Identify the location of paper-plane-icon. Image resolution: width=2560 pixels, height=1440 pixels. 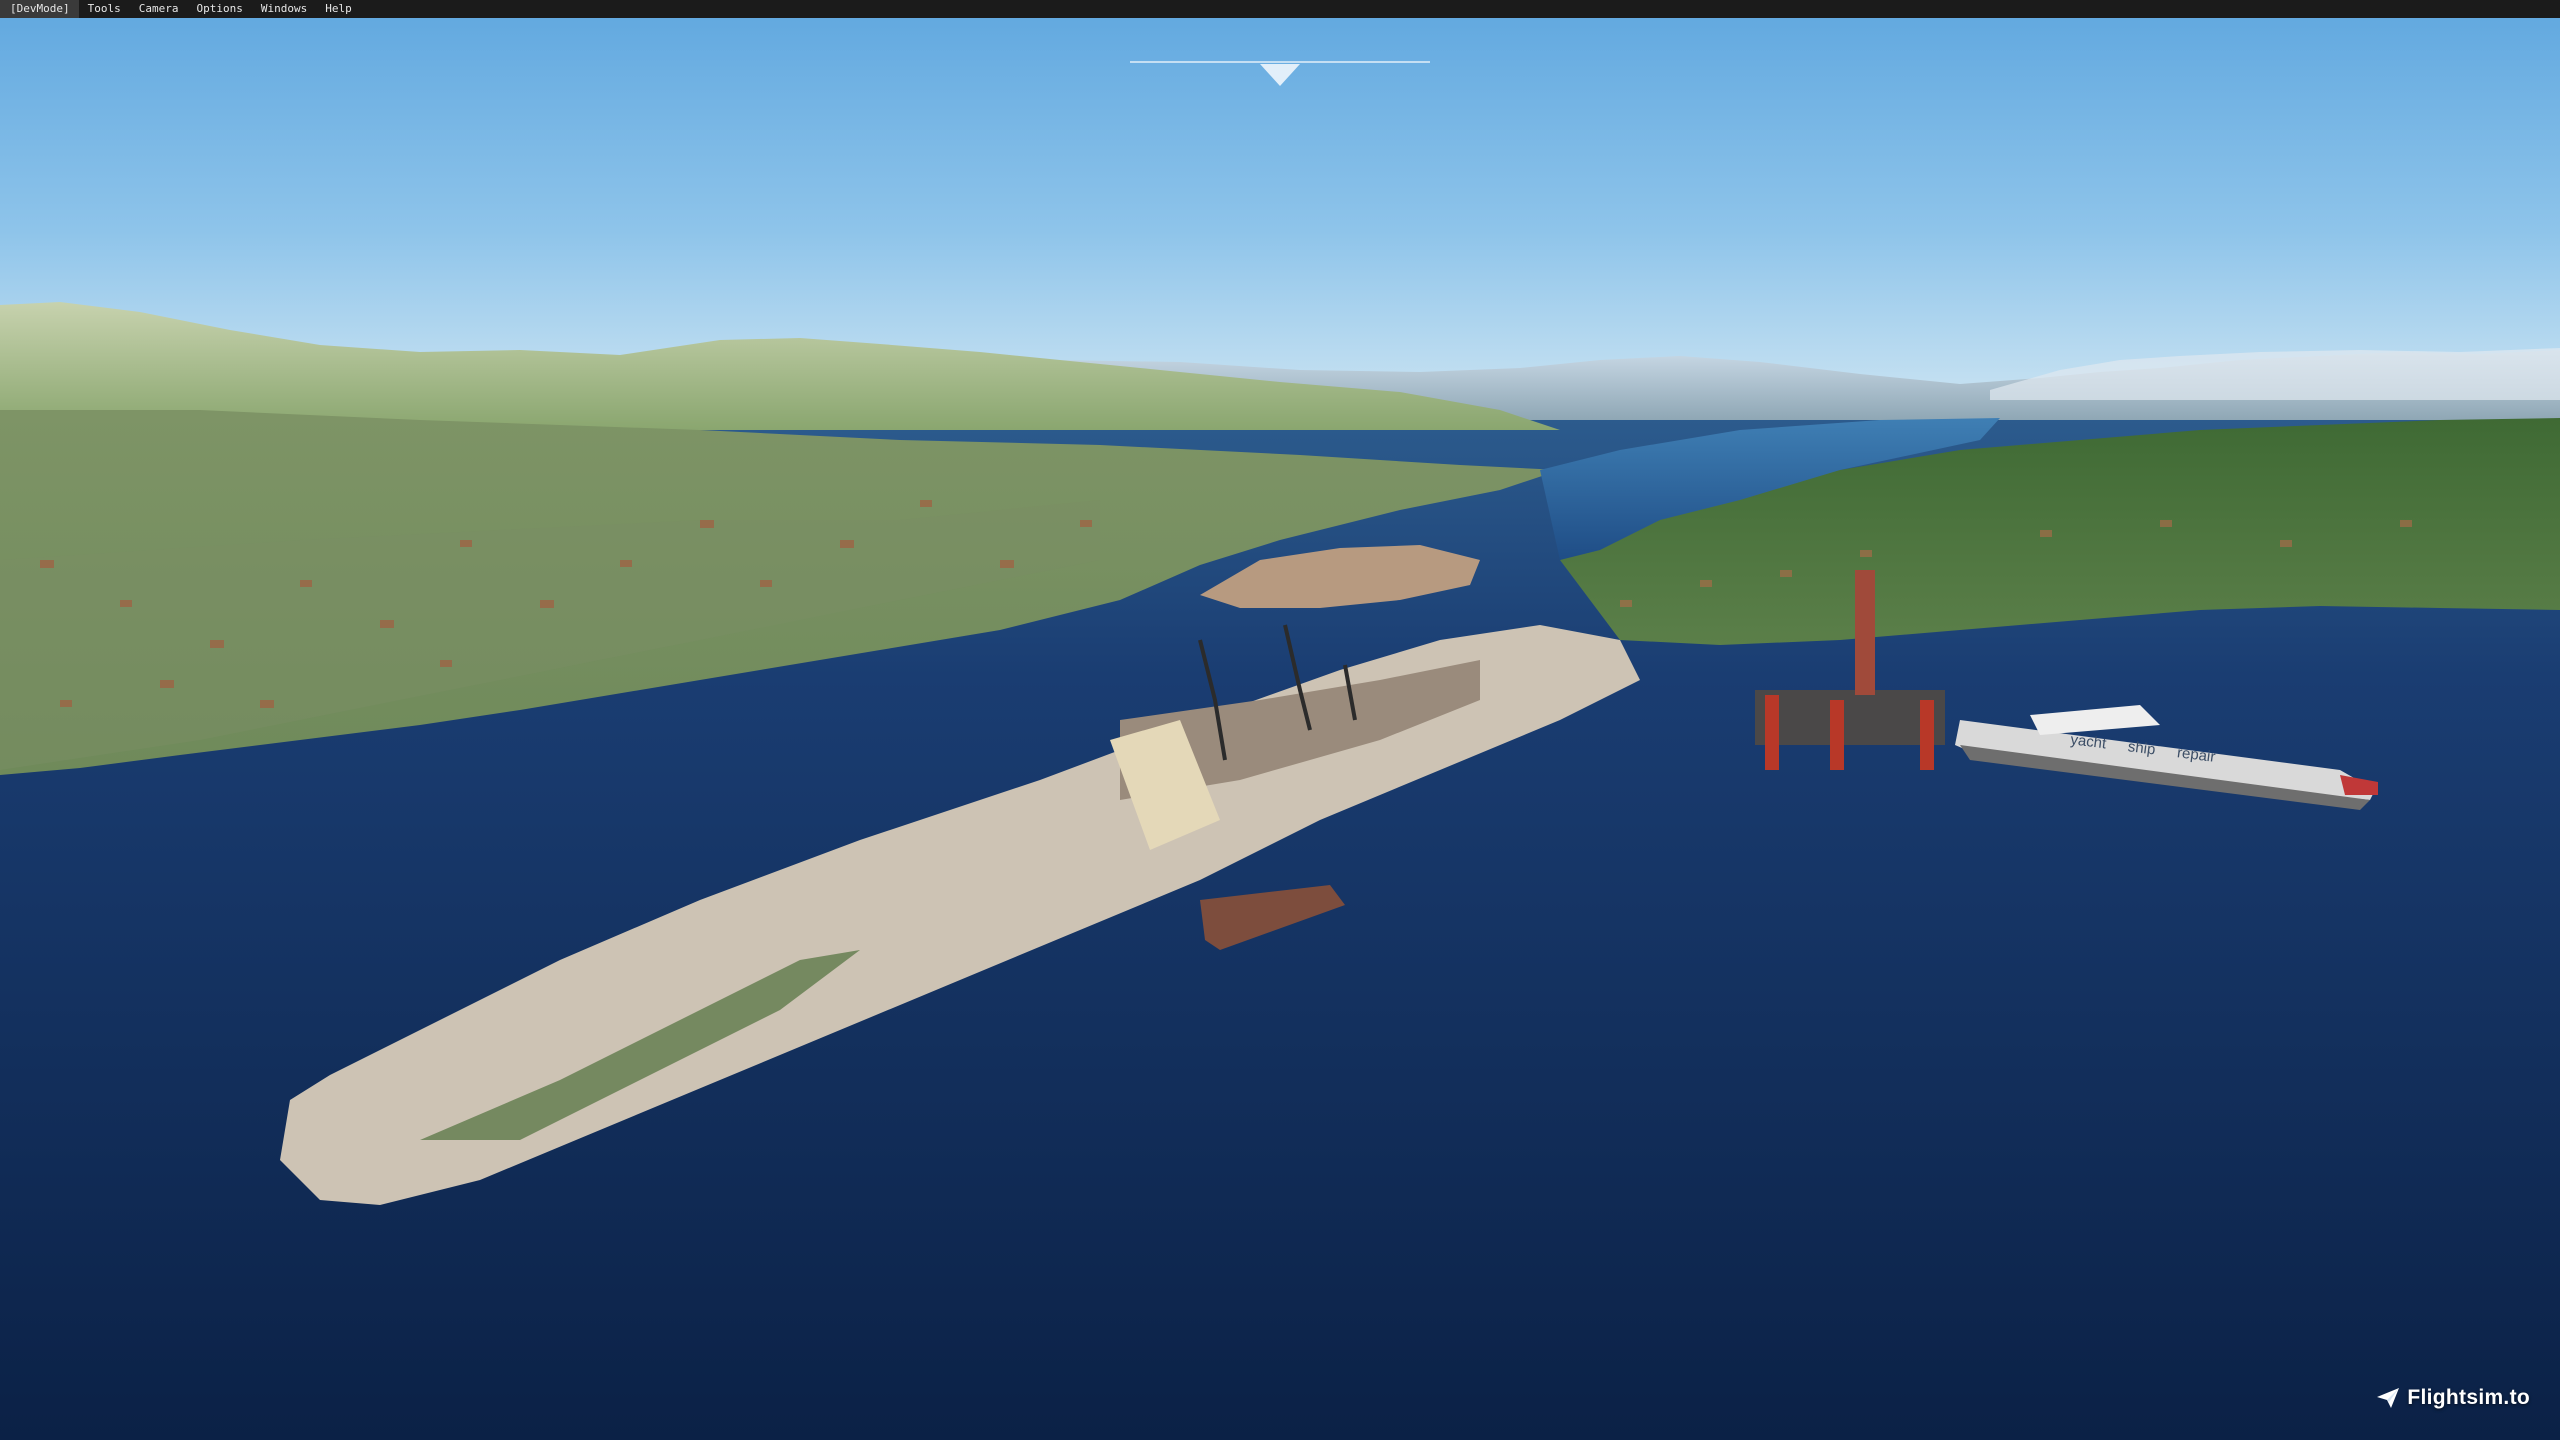
(2388, 1398).